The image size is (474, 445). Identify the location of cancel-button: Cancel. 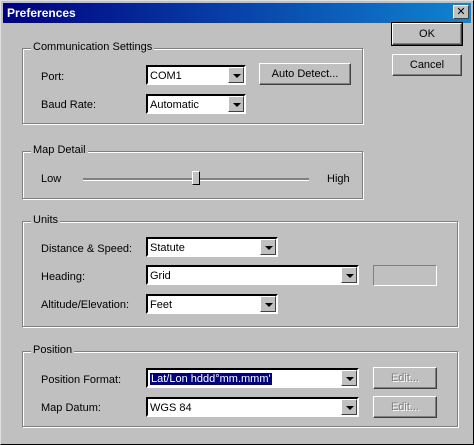
(427, 65).